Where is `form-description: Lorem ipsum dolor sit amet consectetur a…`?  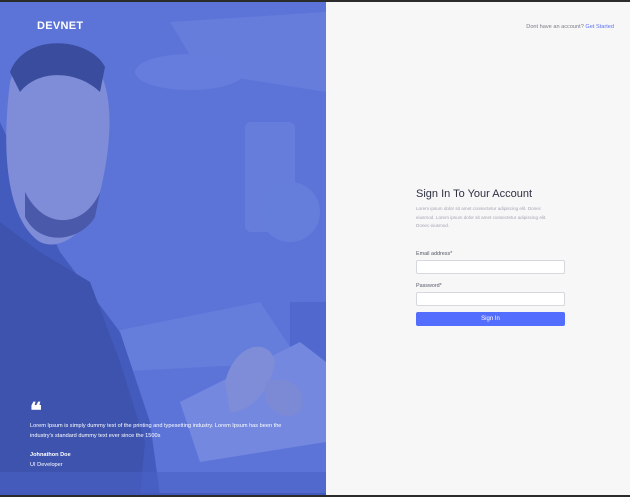
form-description: Lorem ipsum dolor sit amet consectetur a… is located at coordinates (481, 217).